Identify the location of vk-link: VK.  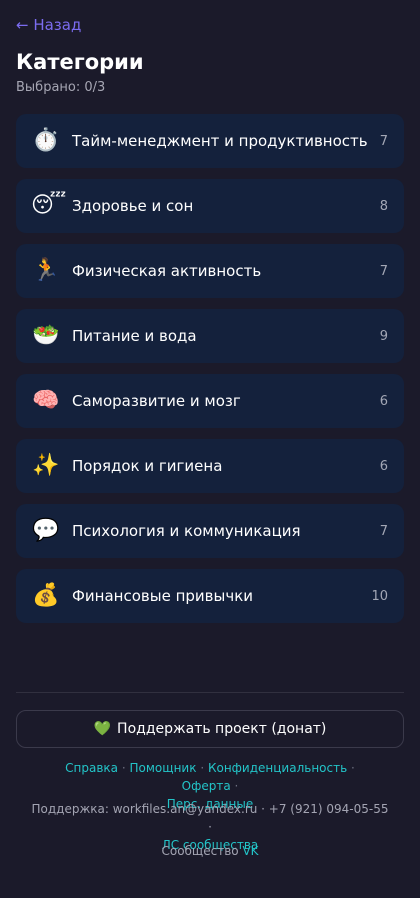
(250, 851).